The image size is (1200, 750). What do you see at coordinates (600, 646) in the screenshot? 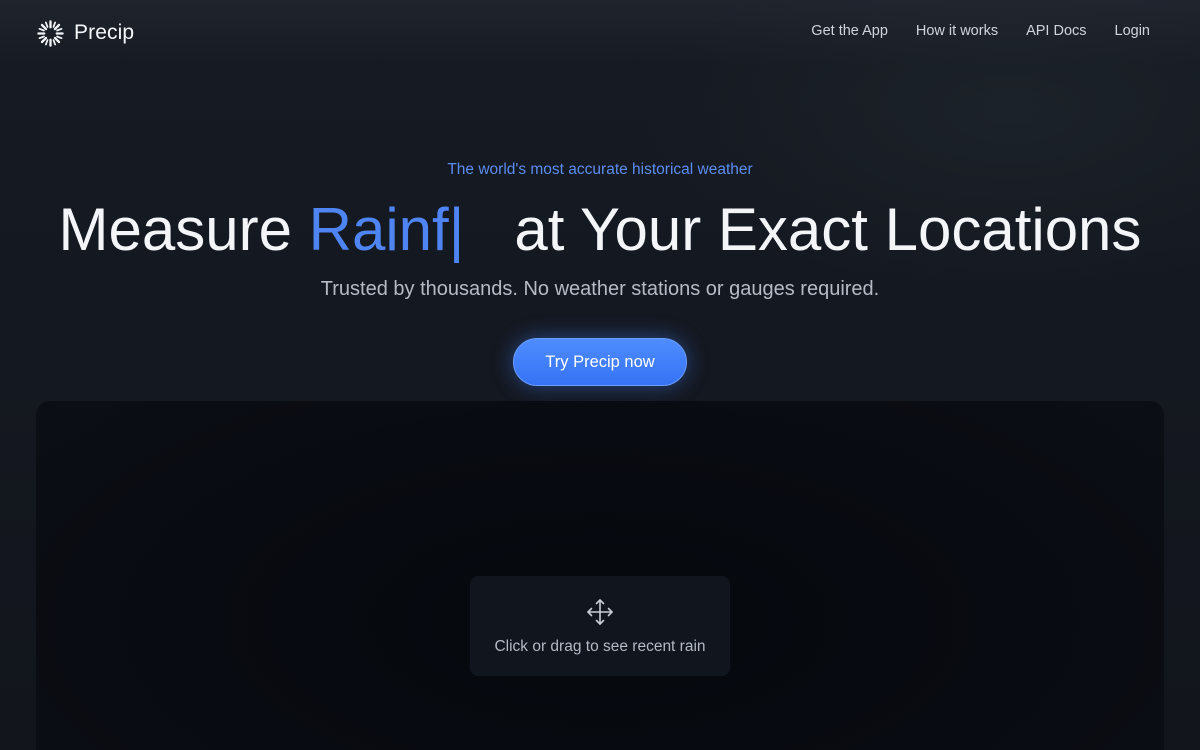
I see `map-hint-text: Click or drag to see recent rain` at bounding box center [600, 646].